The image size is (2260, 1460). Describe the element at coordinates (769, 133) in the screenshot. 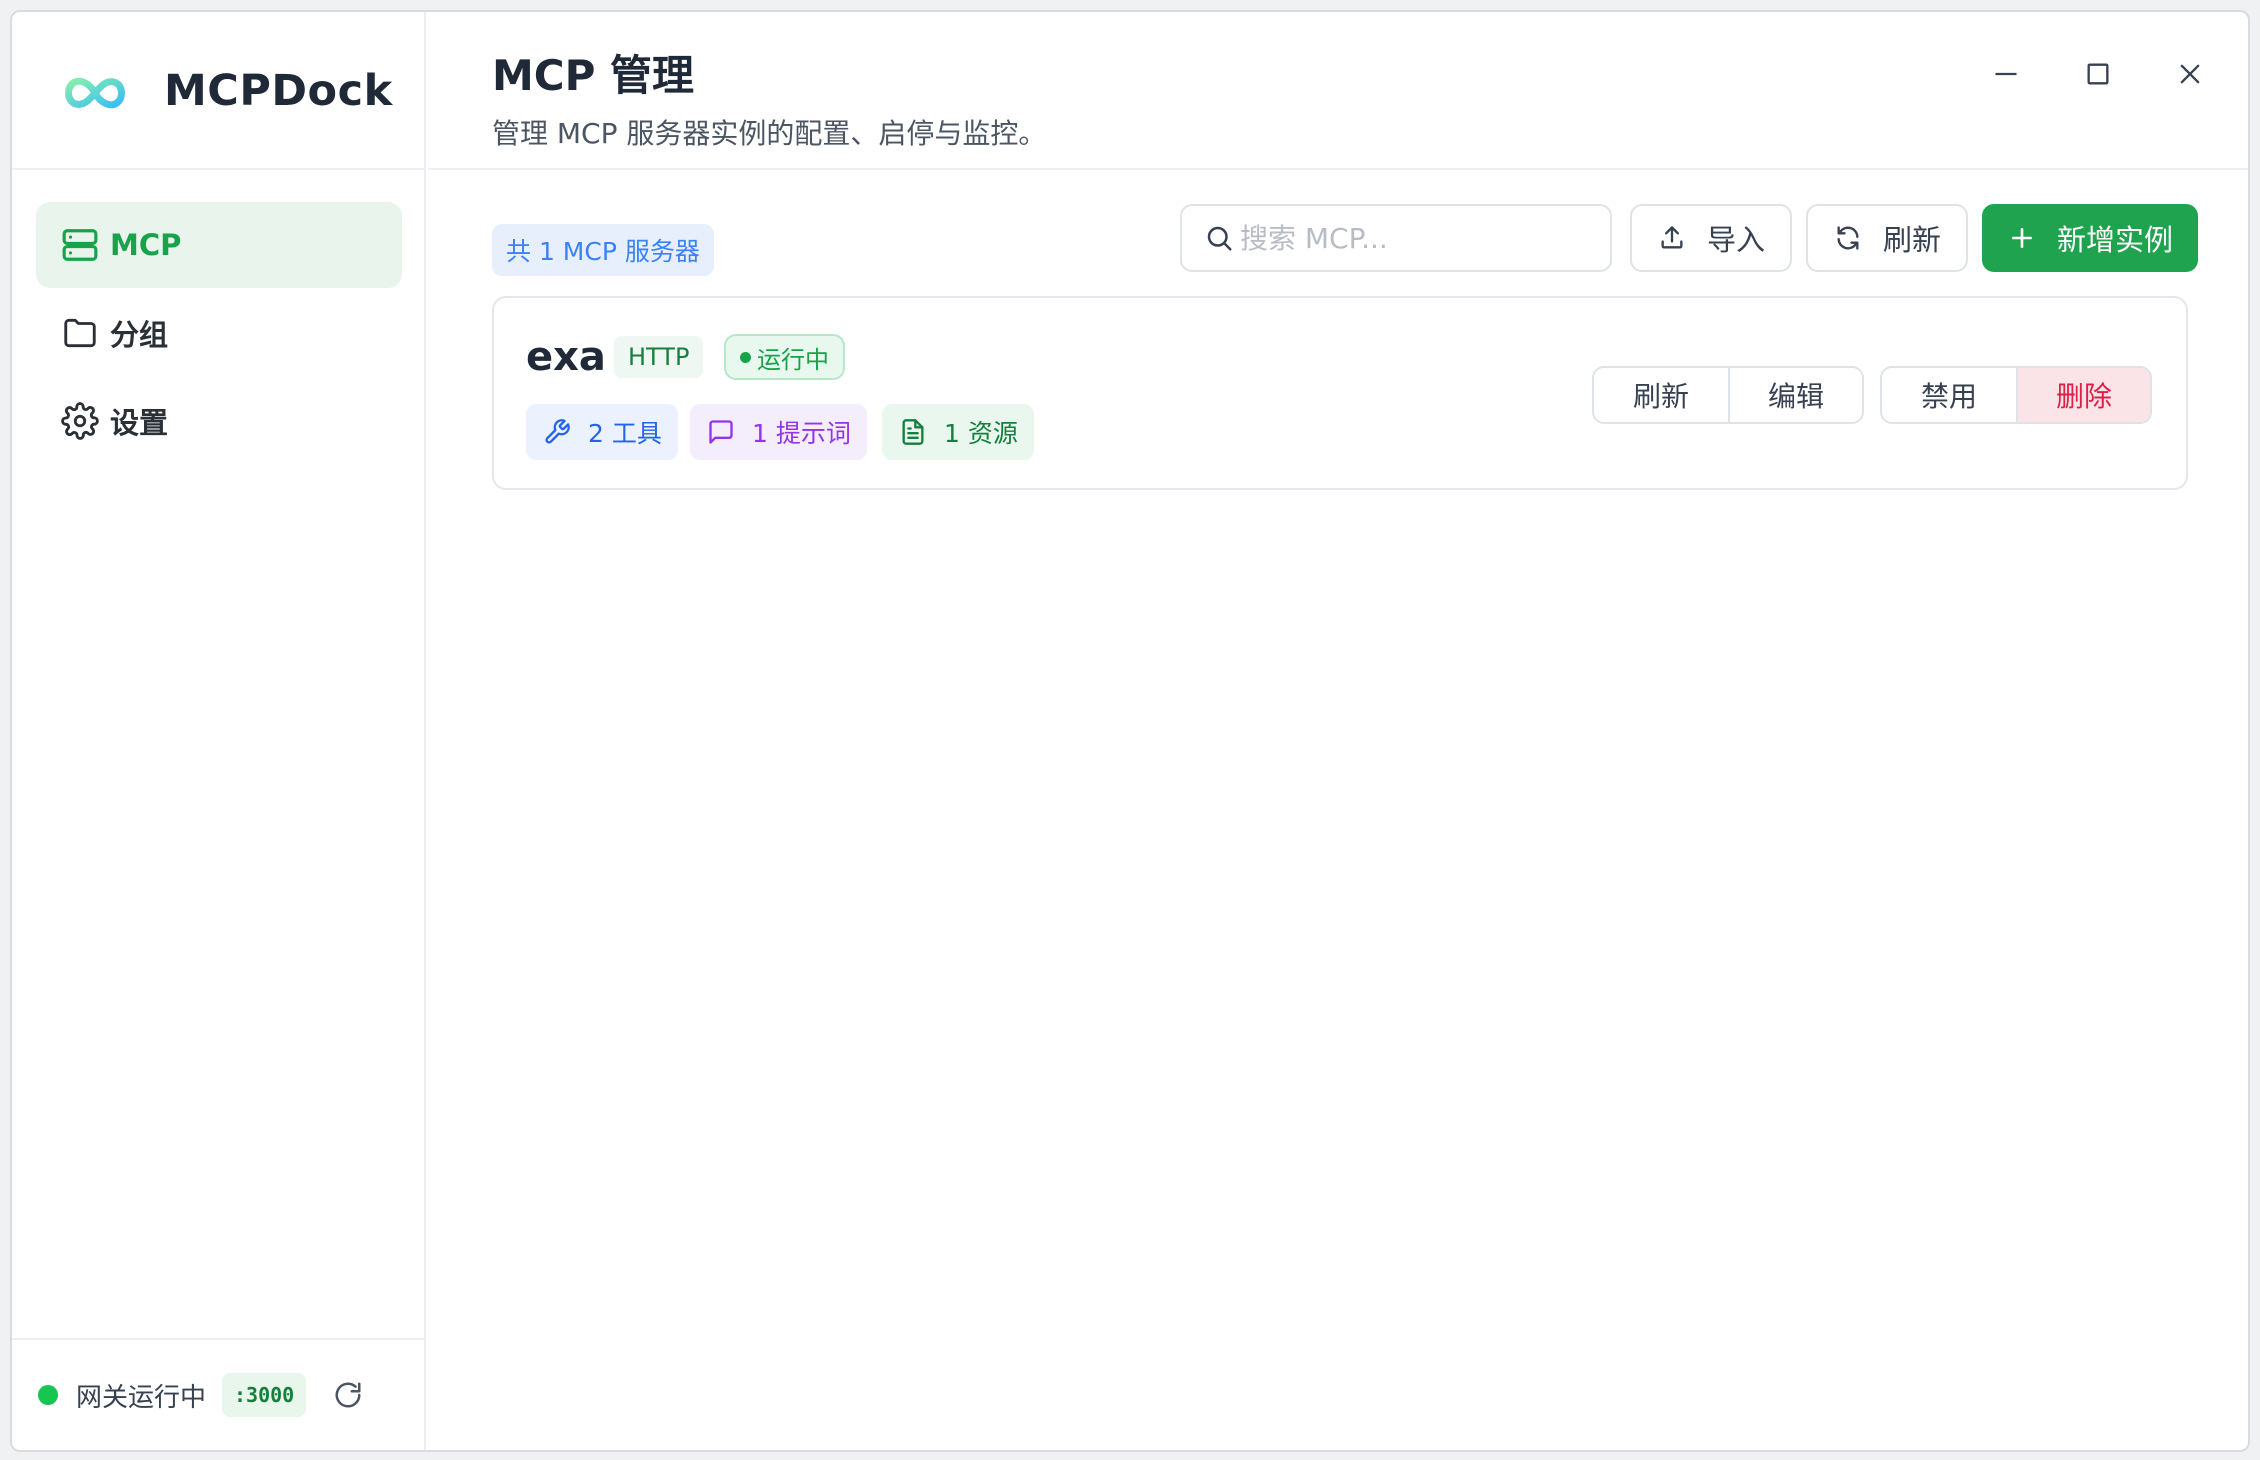

I see `page-subtitle: 管理 MCP 服务器实例的配置、启停与监控。` at that location.